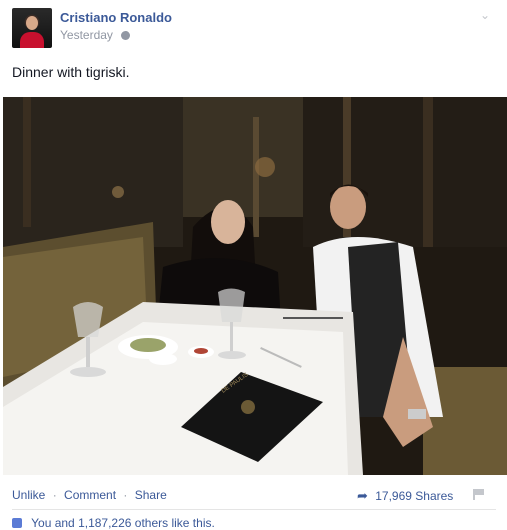 The width and height of the screenshot is (507, 530). What do you see at coordinates (32, 23) in the screenshot?
I see `avatar-face` at bounding box center [32, 23].